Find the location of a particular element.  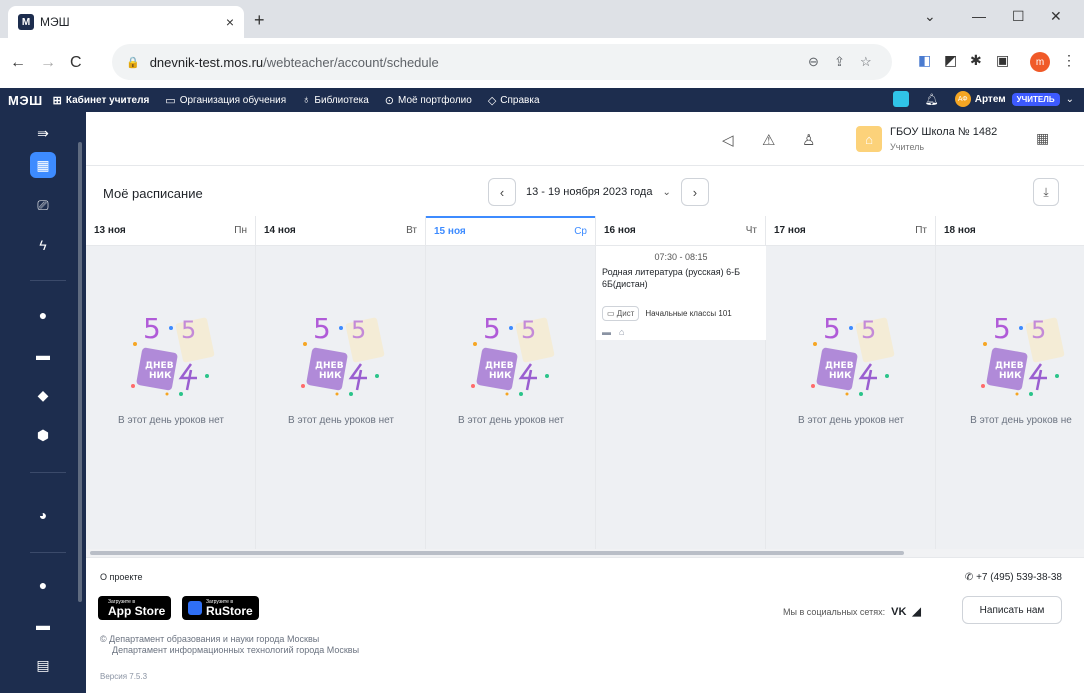

next-week-button: › is located at coordinates (694, 192).